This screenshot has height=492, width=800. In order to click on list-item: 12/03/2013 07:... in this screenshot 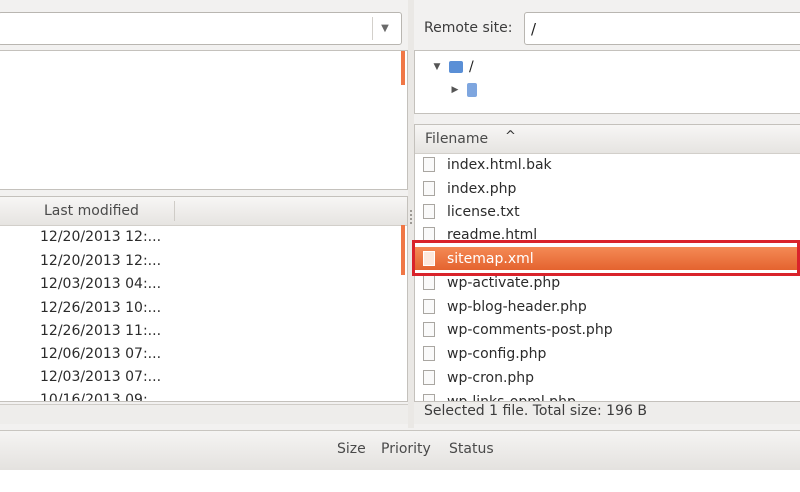, I will do `click(100, 380)`.